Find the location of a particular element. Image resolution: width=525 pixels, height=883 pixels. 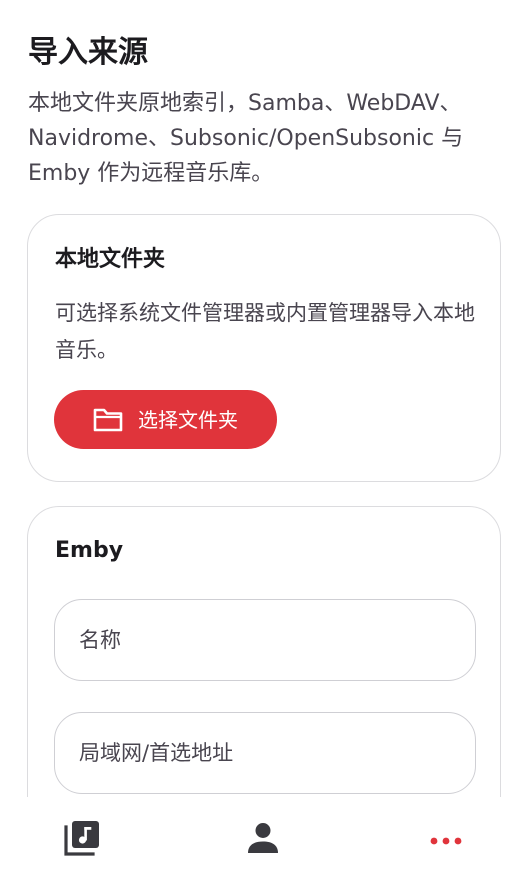

nav-item-library is located at coordinates (82, 840).